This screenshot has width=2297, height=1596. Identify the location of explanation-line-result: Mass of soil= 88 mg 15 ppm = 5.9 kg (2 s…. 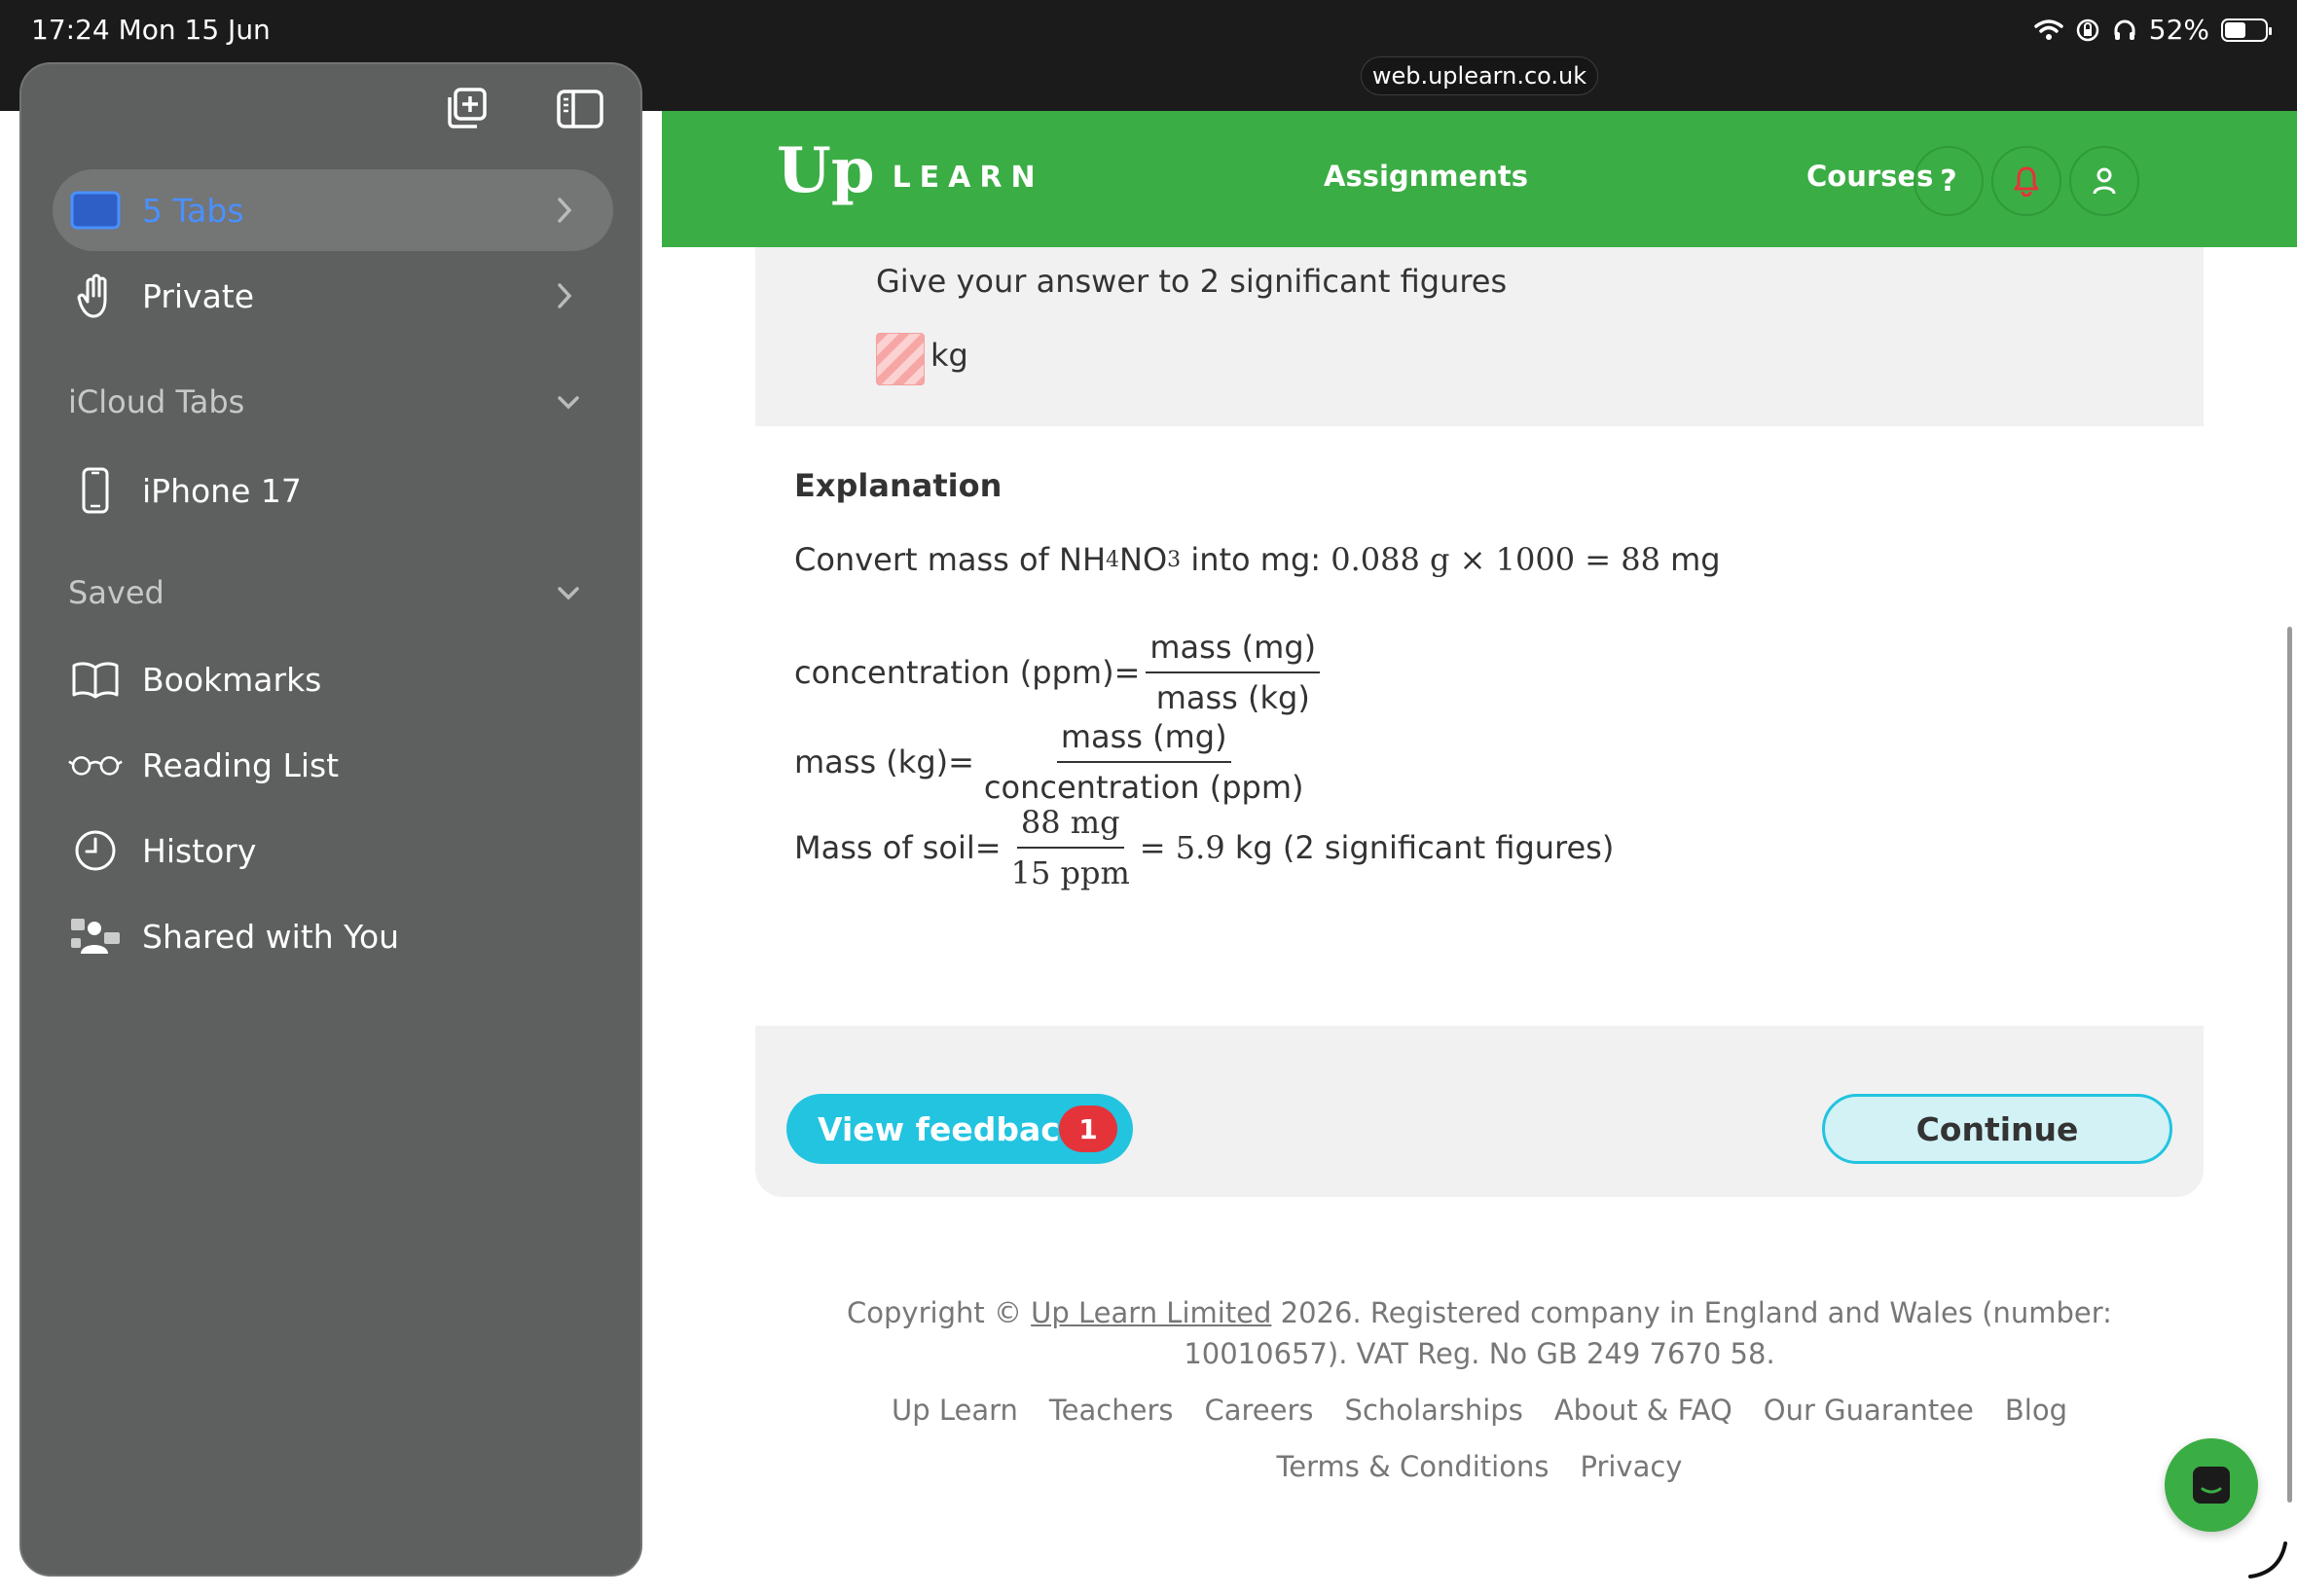
(1204, 847).